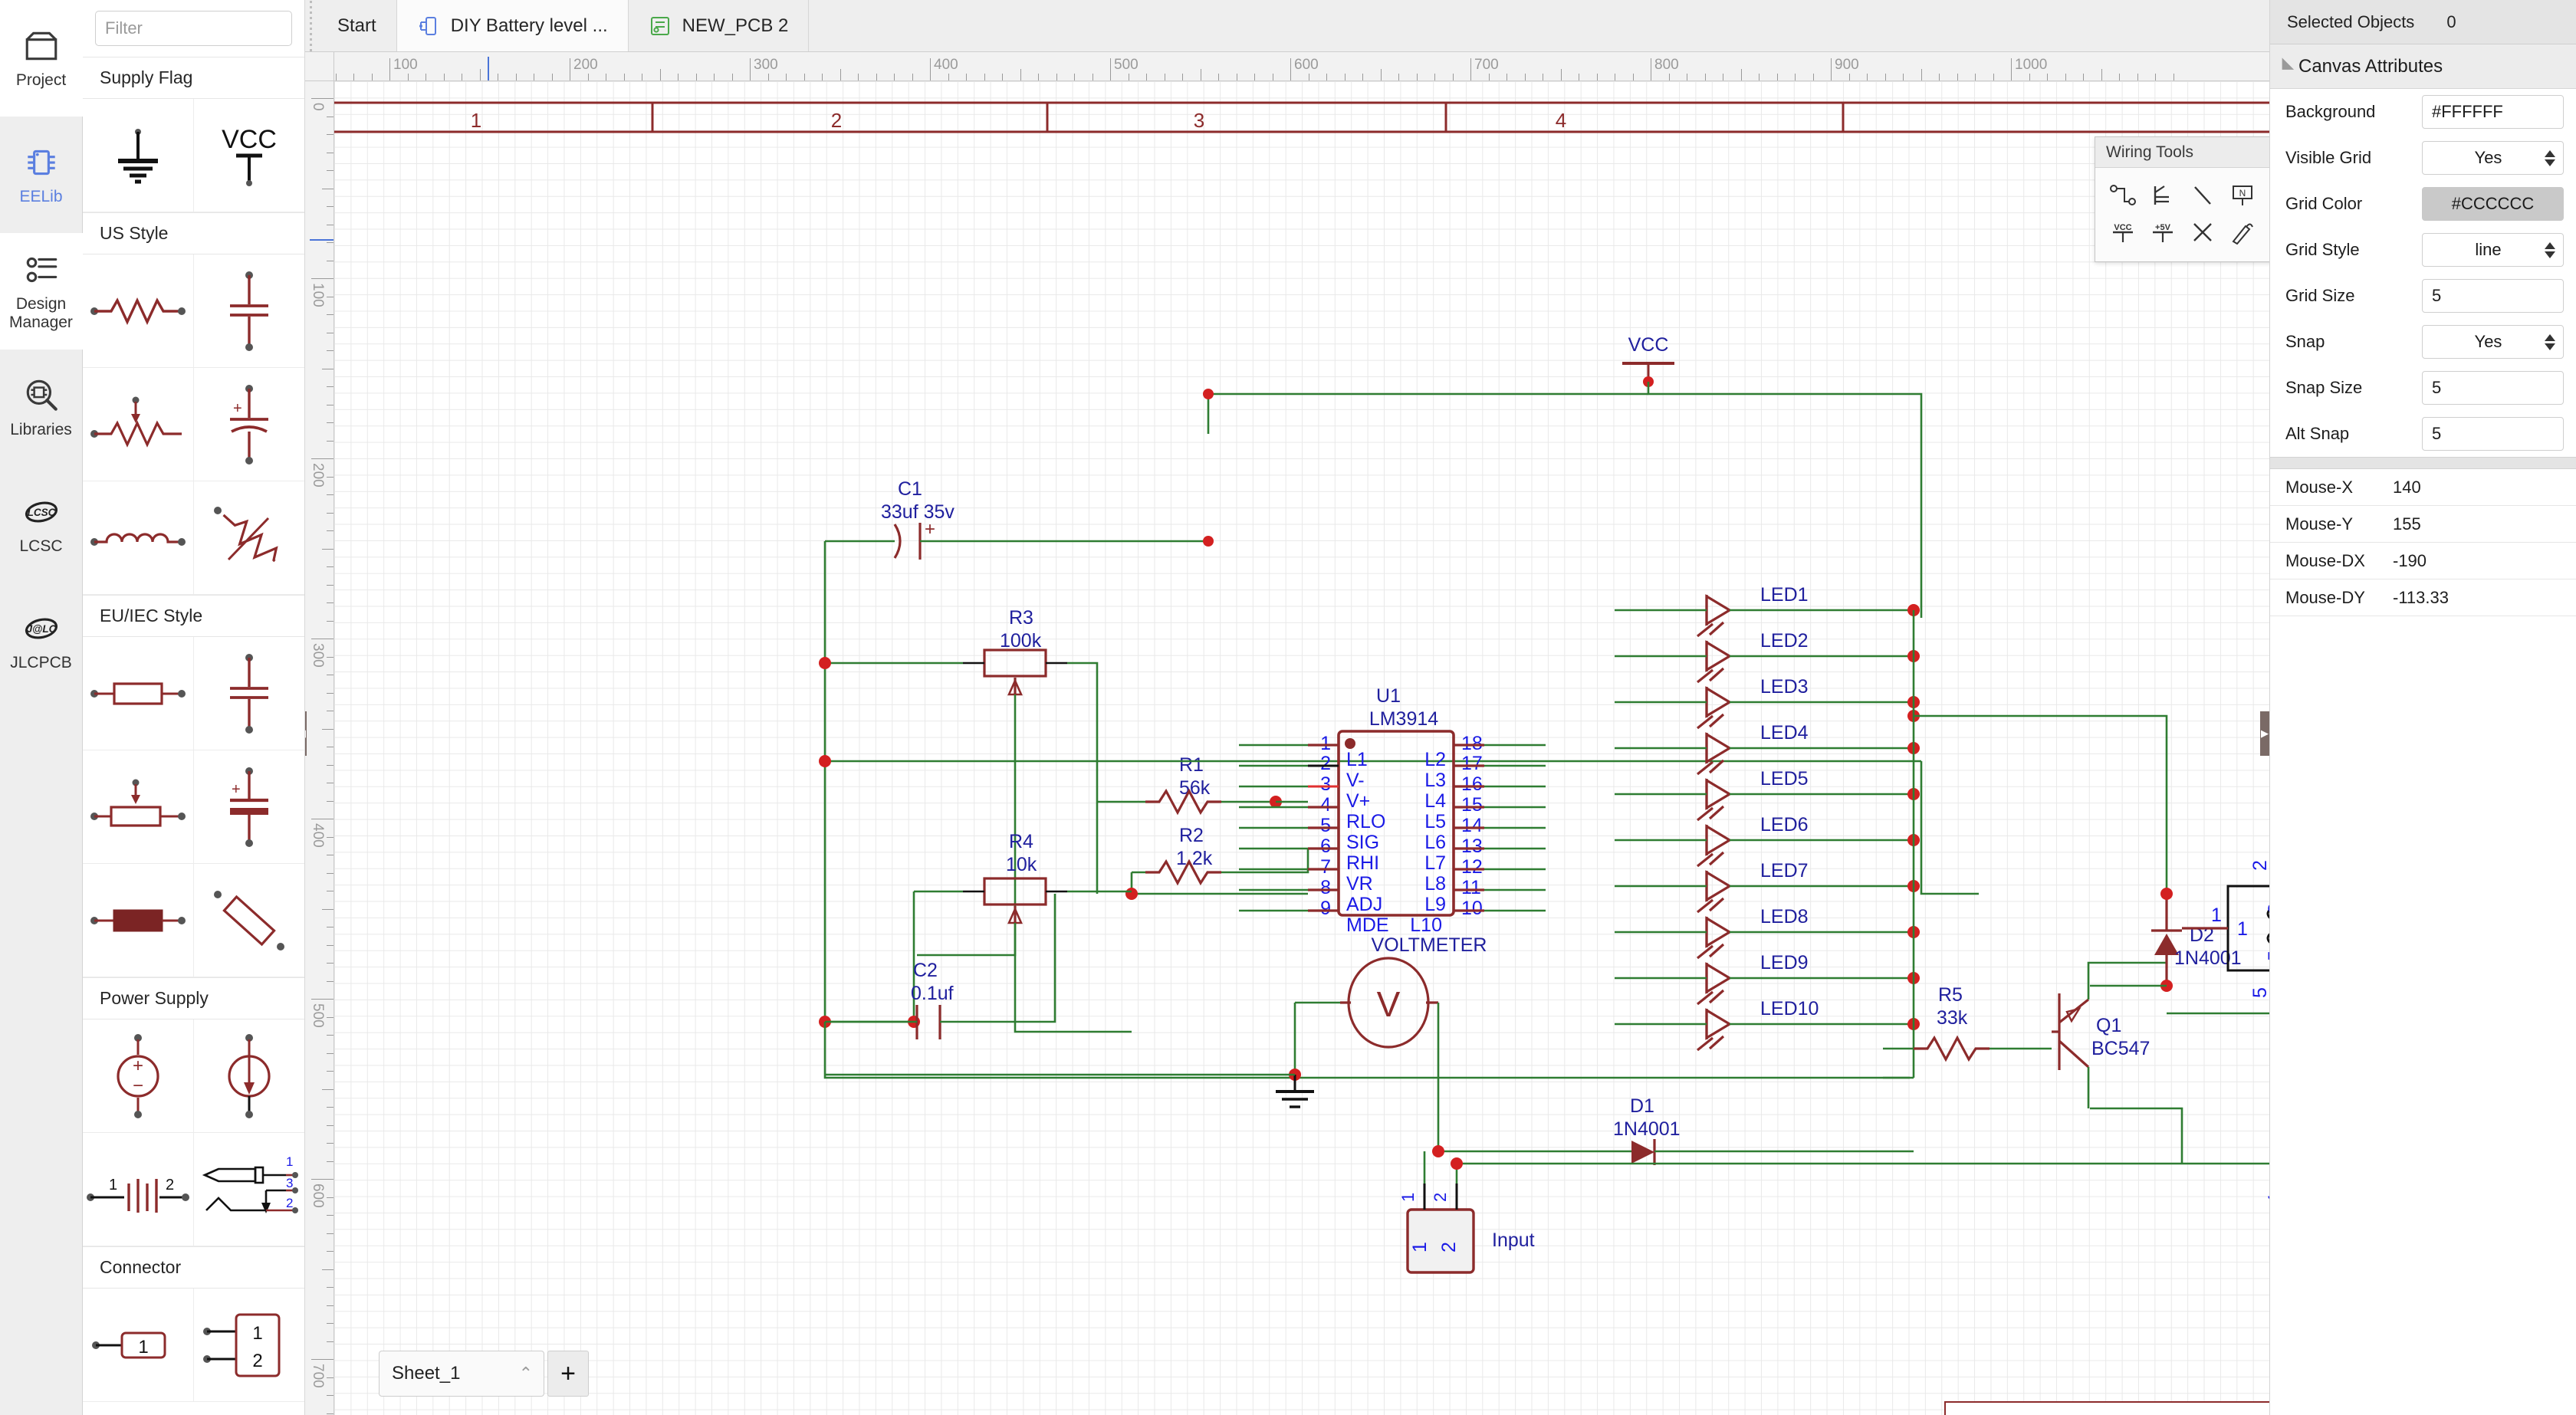 This screenshot has width=2576, height=1415. I want to click on bus-entry-tool-button, so click(2203, 195).